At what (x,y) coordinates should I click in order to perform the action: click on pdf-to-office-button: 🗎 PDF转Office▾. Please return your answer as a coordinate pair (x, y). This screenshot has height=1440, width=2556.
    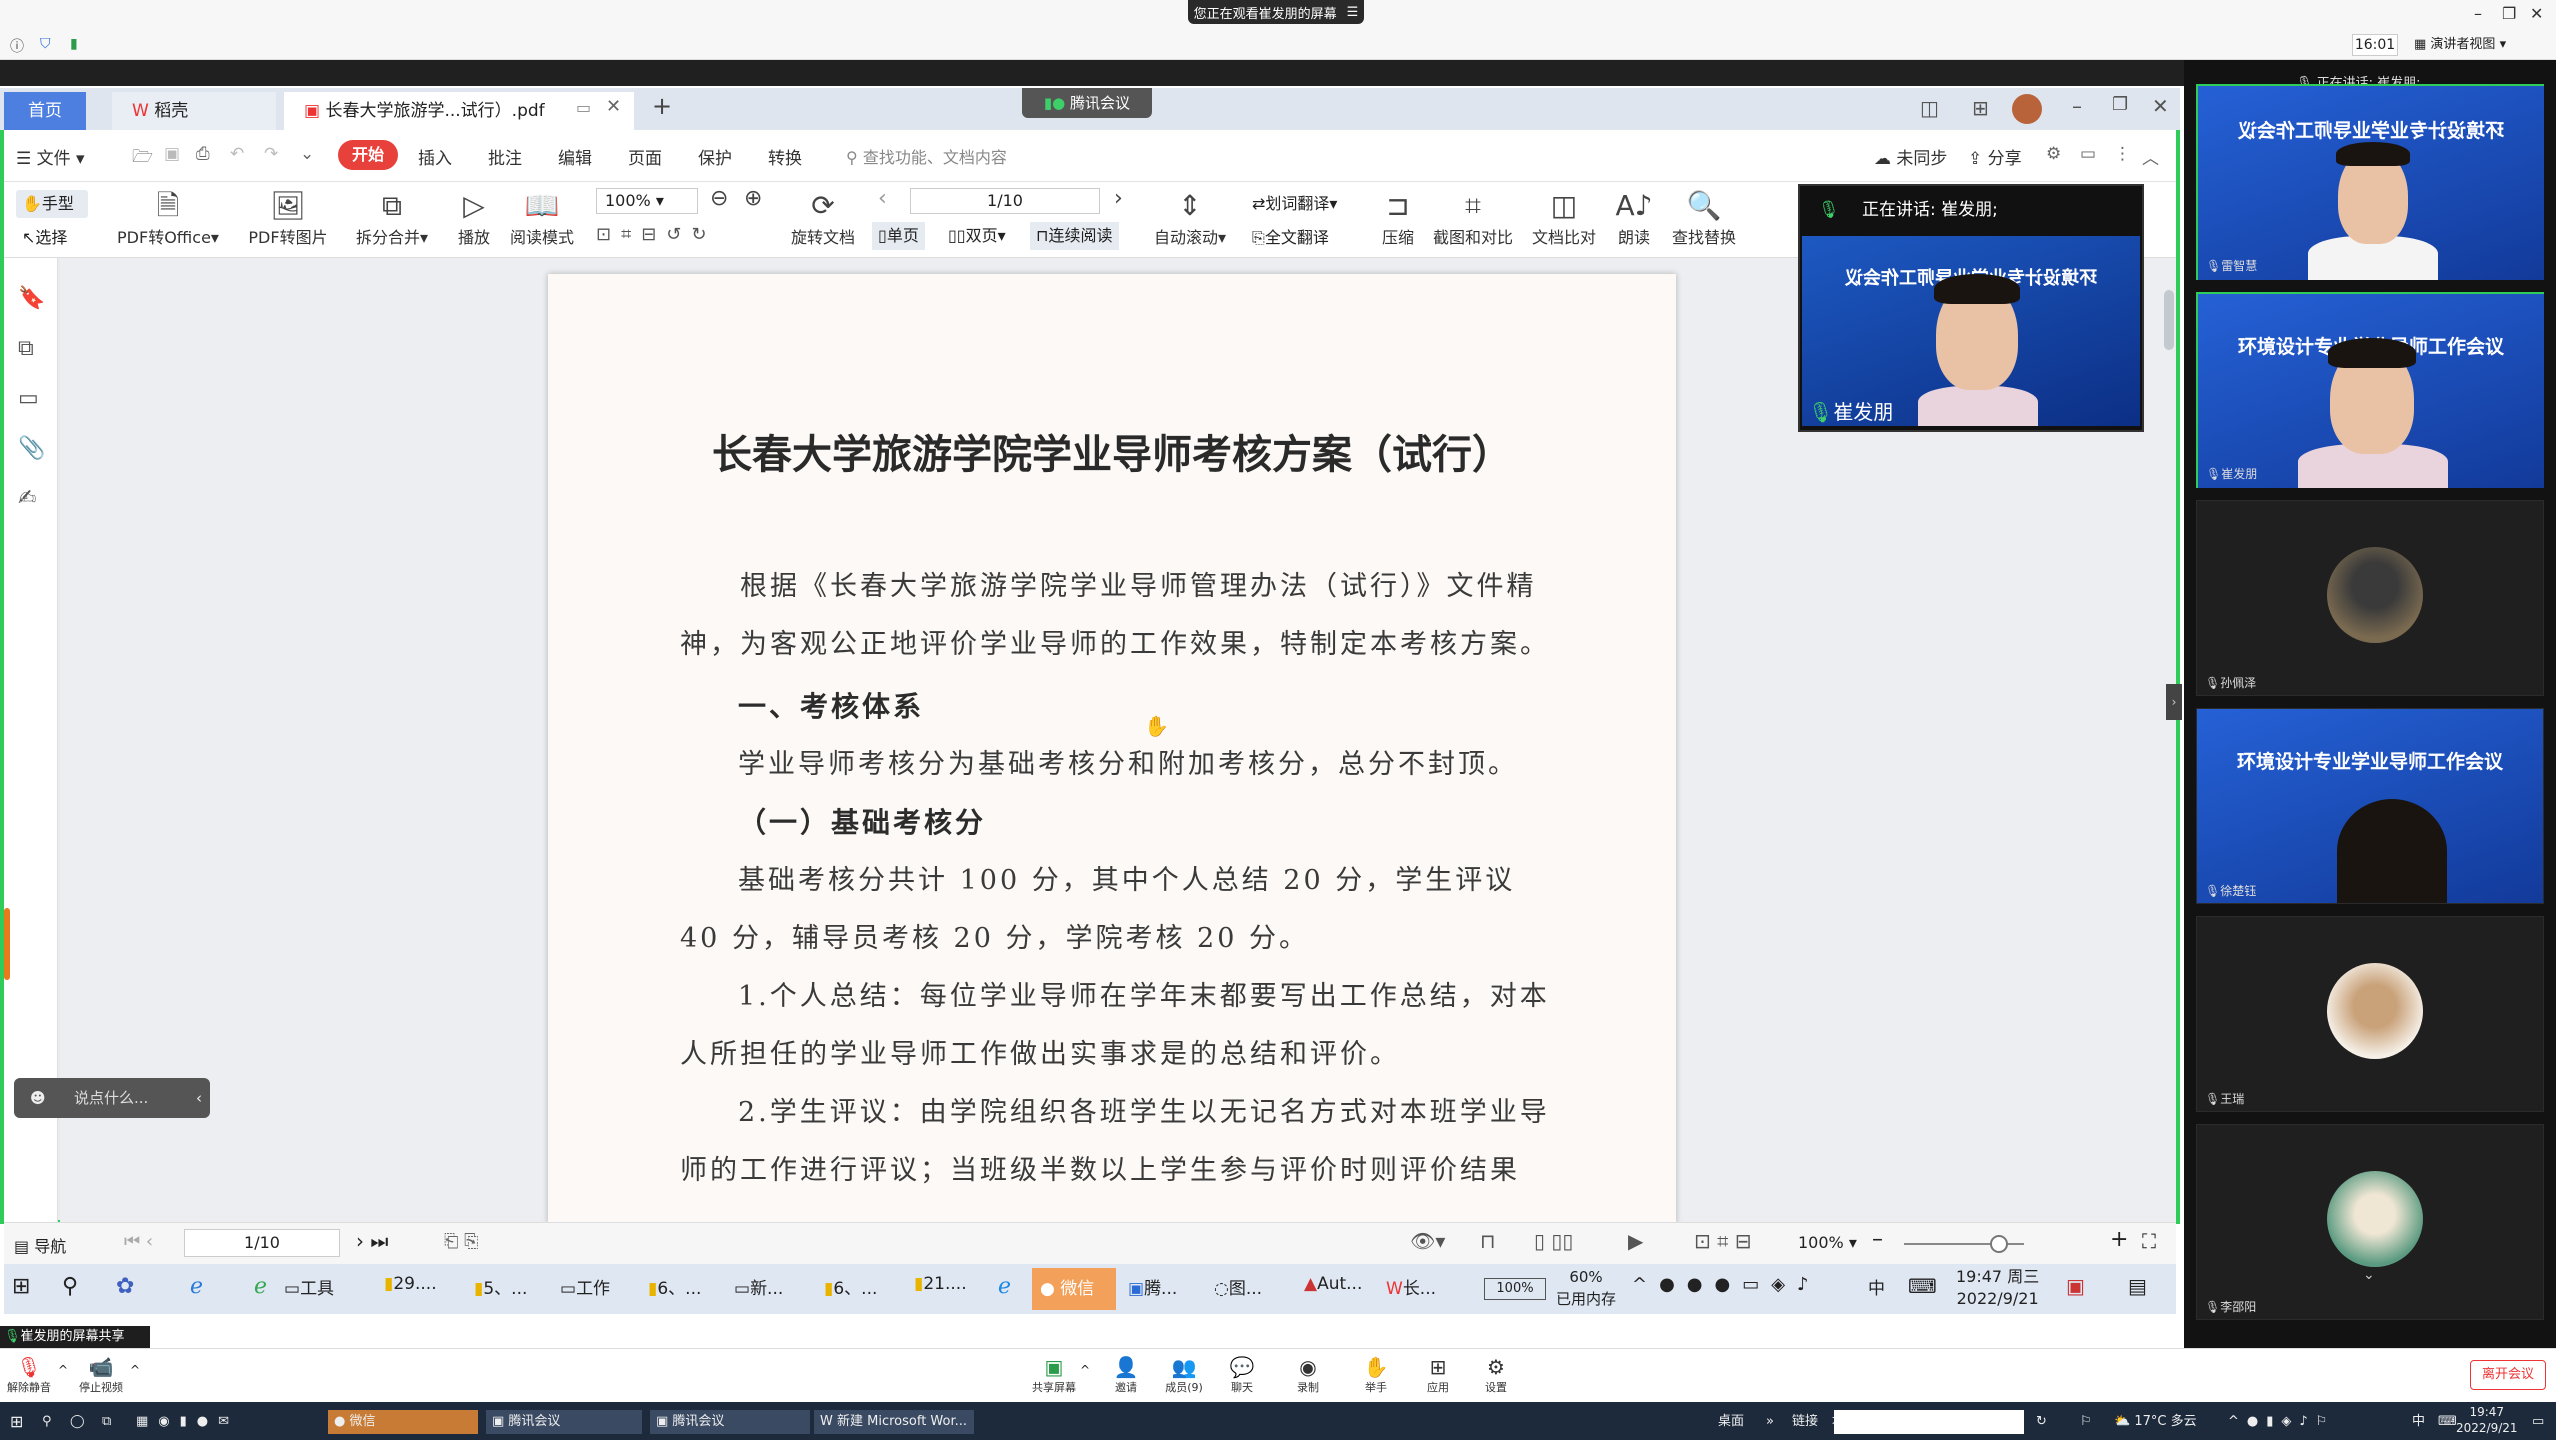
    Looking at the image, I should click on (168, 218).